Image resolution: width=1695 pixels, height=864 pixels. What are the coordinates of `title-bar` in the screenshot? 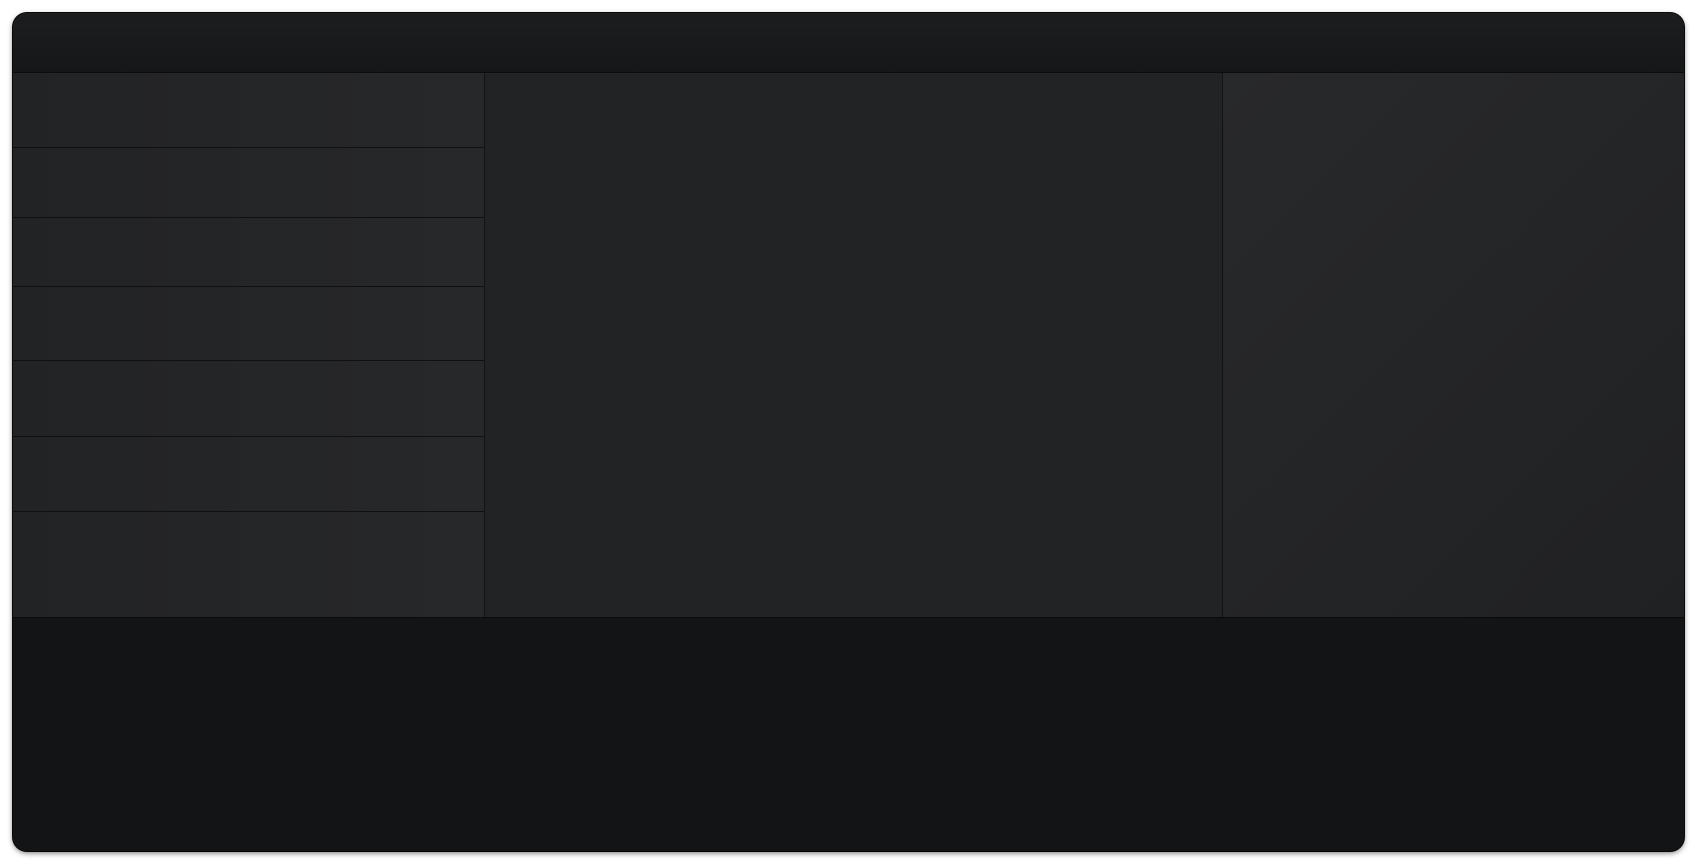 It's located at (848, 43).